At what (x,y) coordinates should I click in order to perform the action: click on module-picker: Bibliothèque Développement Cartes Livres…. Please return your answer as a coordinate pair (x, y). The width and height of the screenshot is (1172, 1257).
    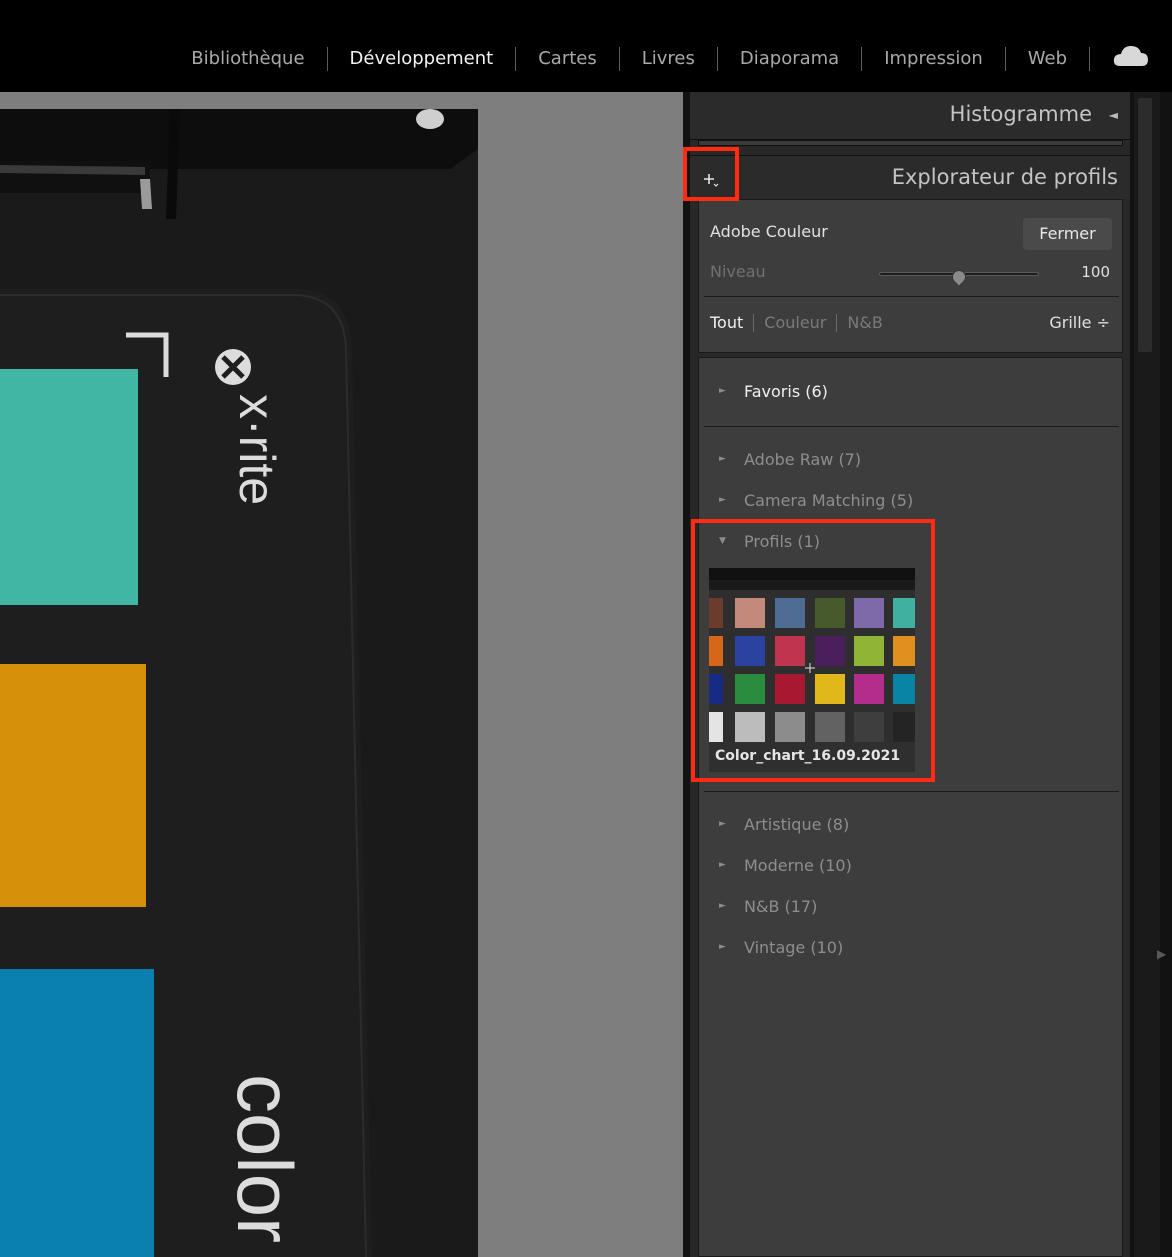
    Looking at the image, I should click on (629, 59).